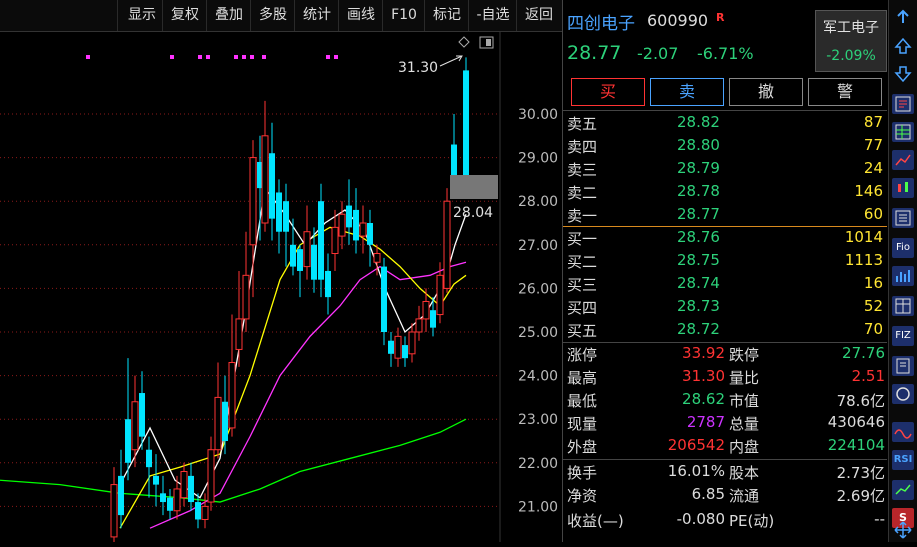  I want to click on ask-price: 28.79, so click(698, 168).